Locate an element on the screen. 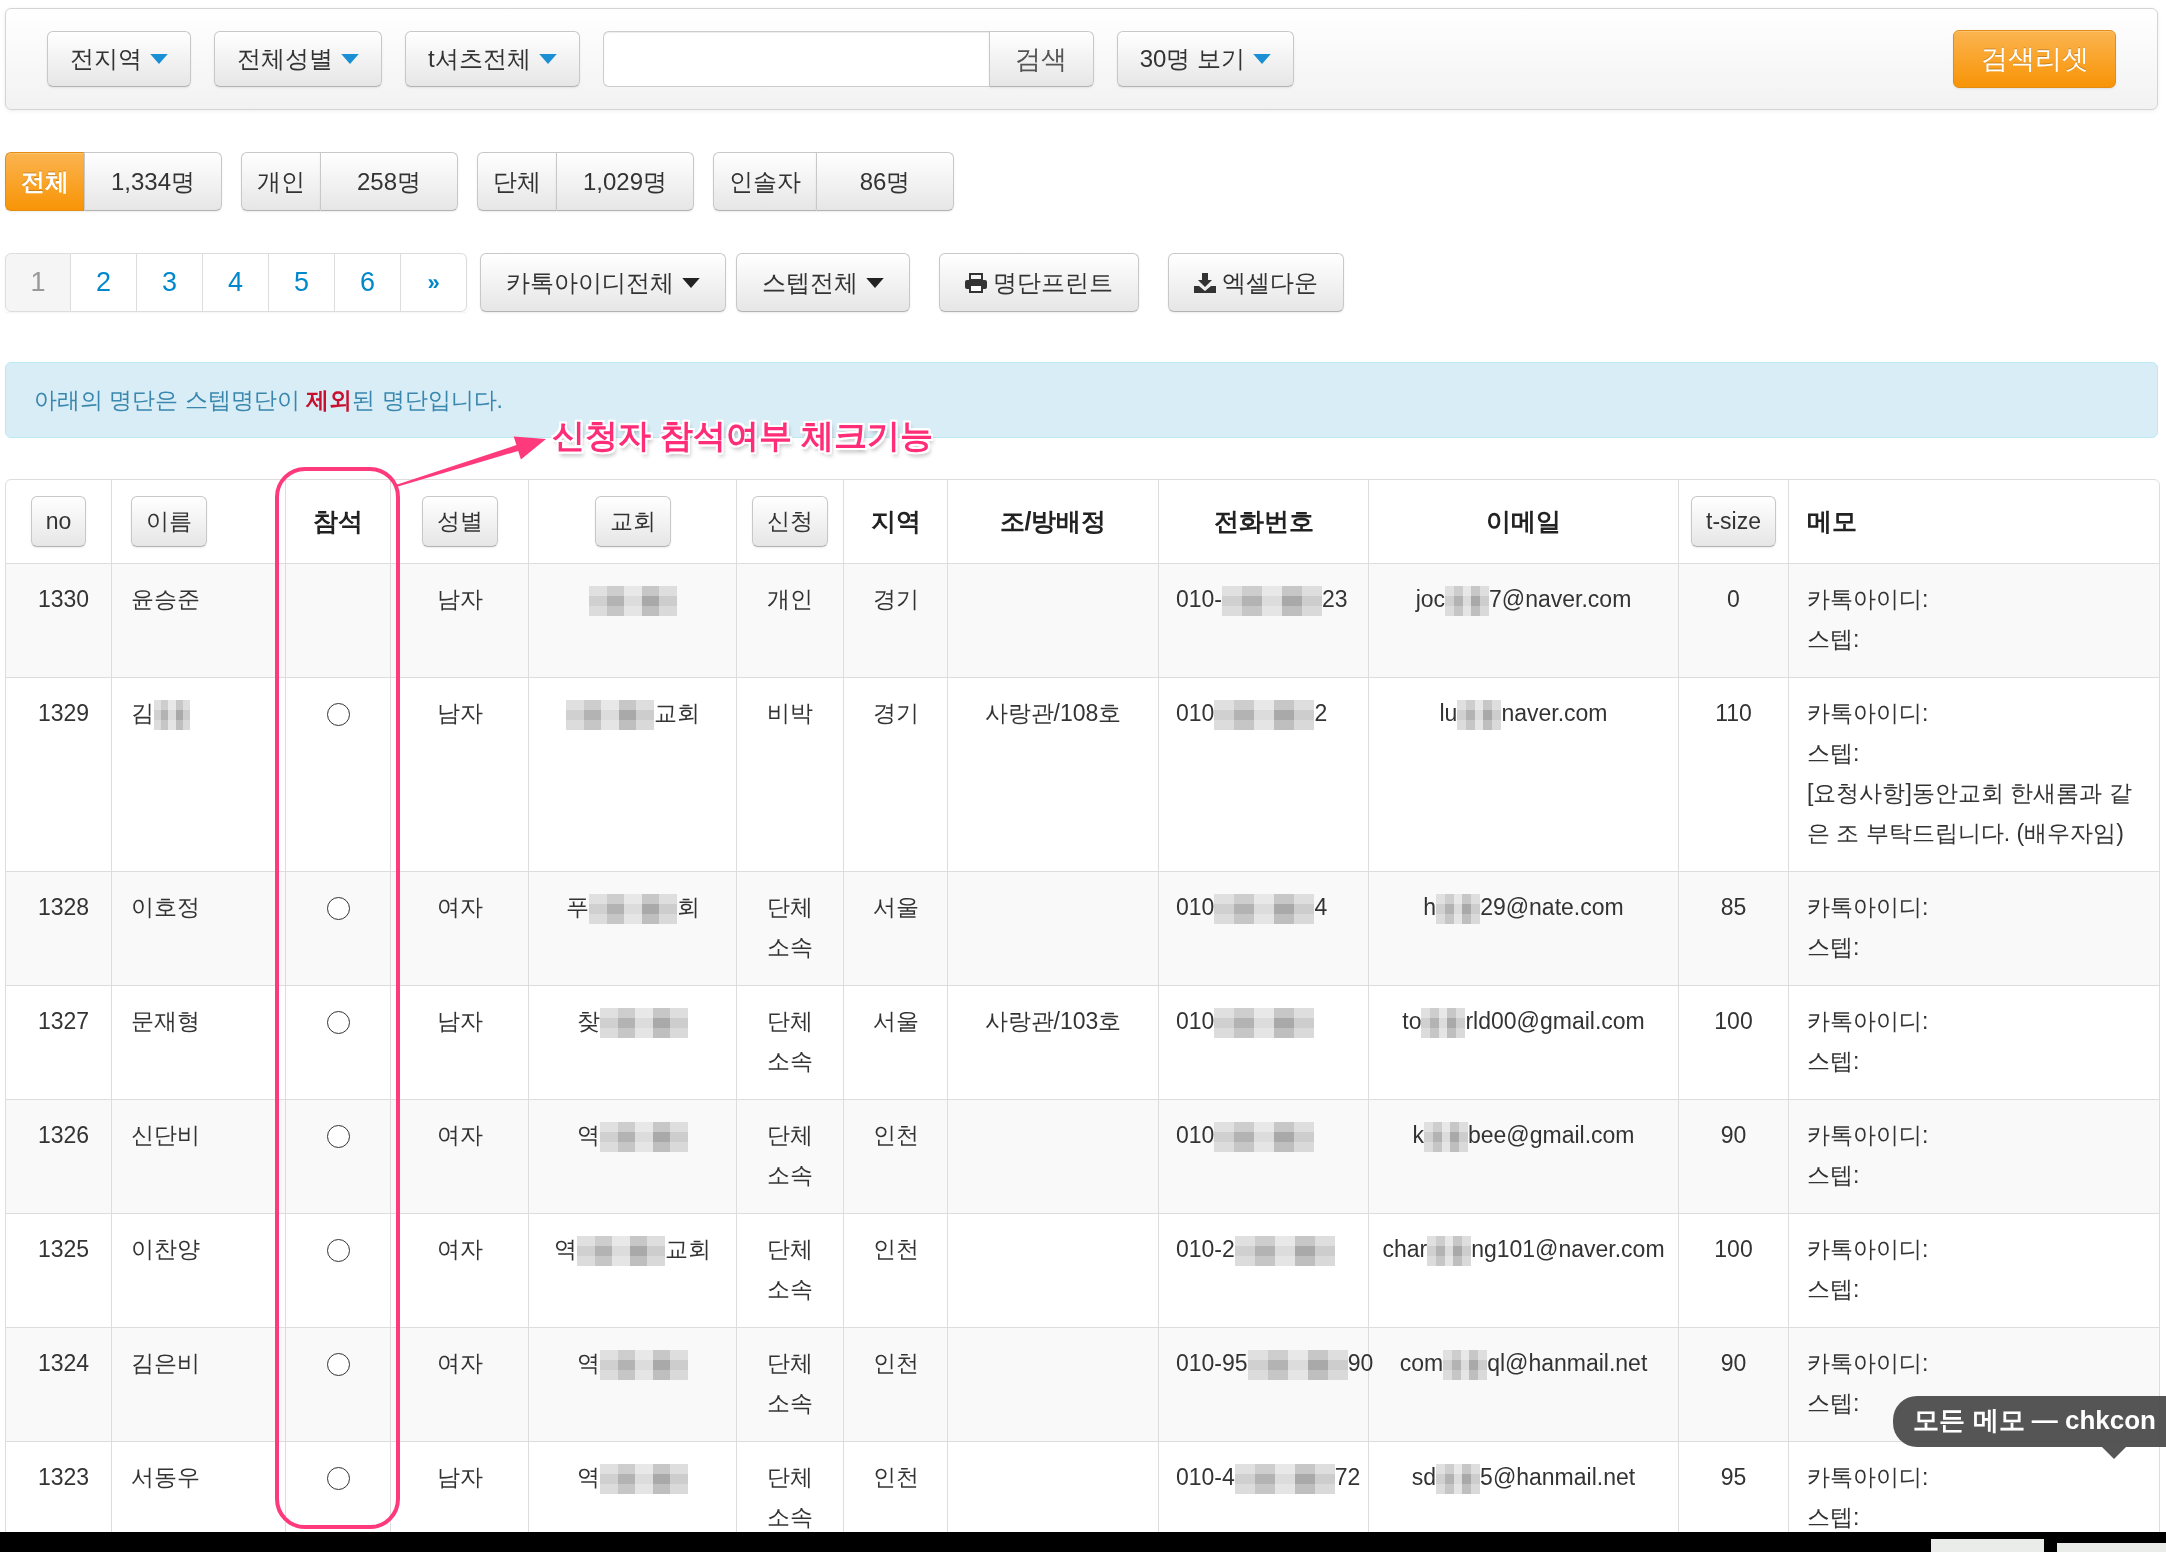 Image resolution: width=2166 pixels, height=1552 pixels. sort-button: t-size is located at coordinates (1733, 521).